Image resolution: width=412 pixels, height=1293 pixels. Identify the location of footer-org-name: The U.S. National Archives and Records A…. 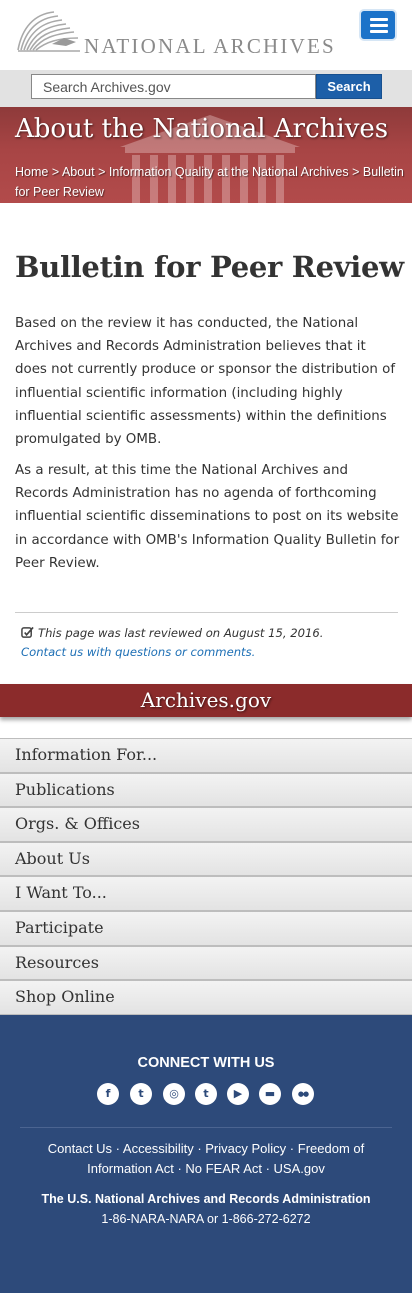
(206, 1199).